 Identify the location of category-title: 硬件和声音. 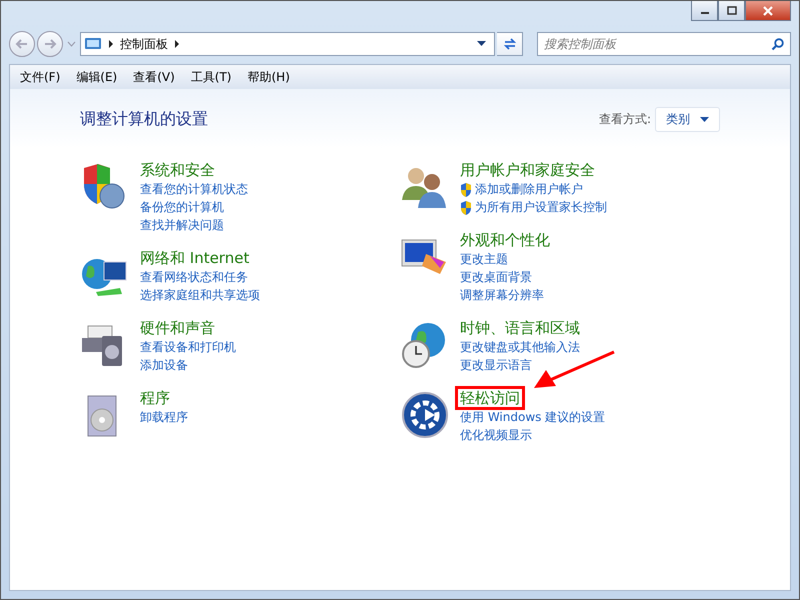
(177, 328).